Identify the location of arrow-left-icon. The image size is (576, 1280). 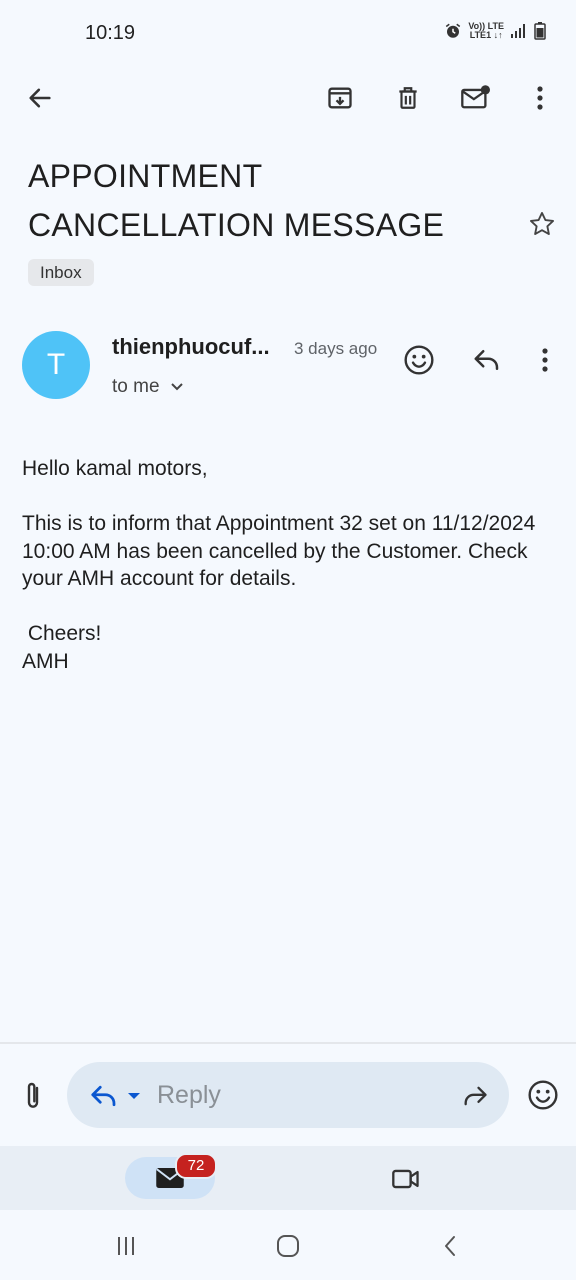
(40, 98).